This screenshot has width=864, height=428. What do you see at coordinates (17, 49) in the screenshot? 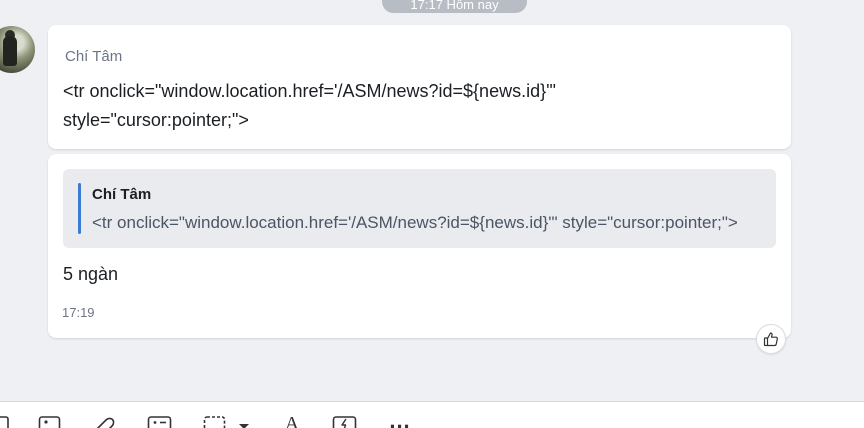
I see `avatar` at bounding box center [17, 49].